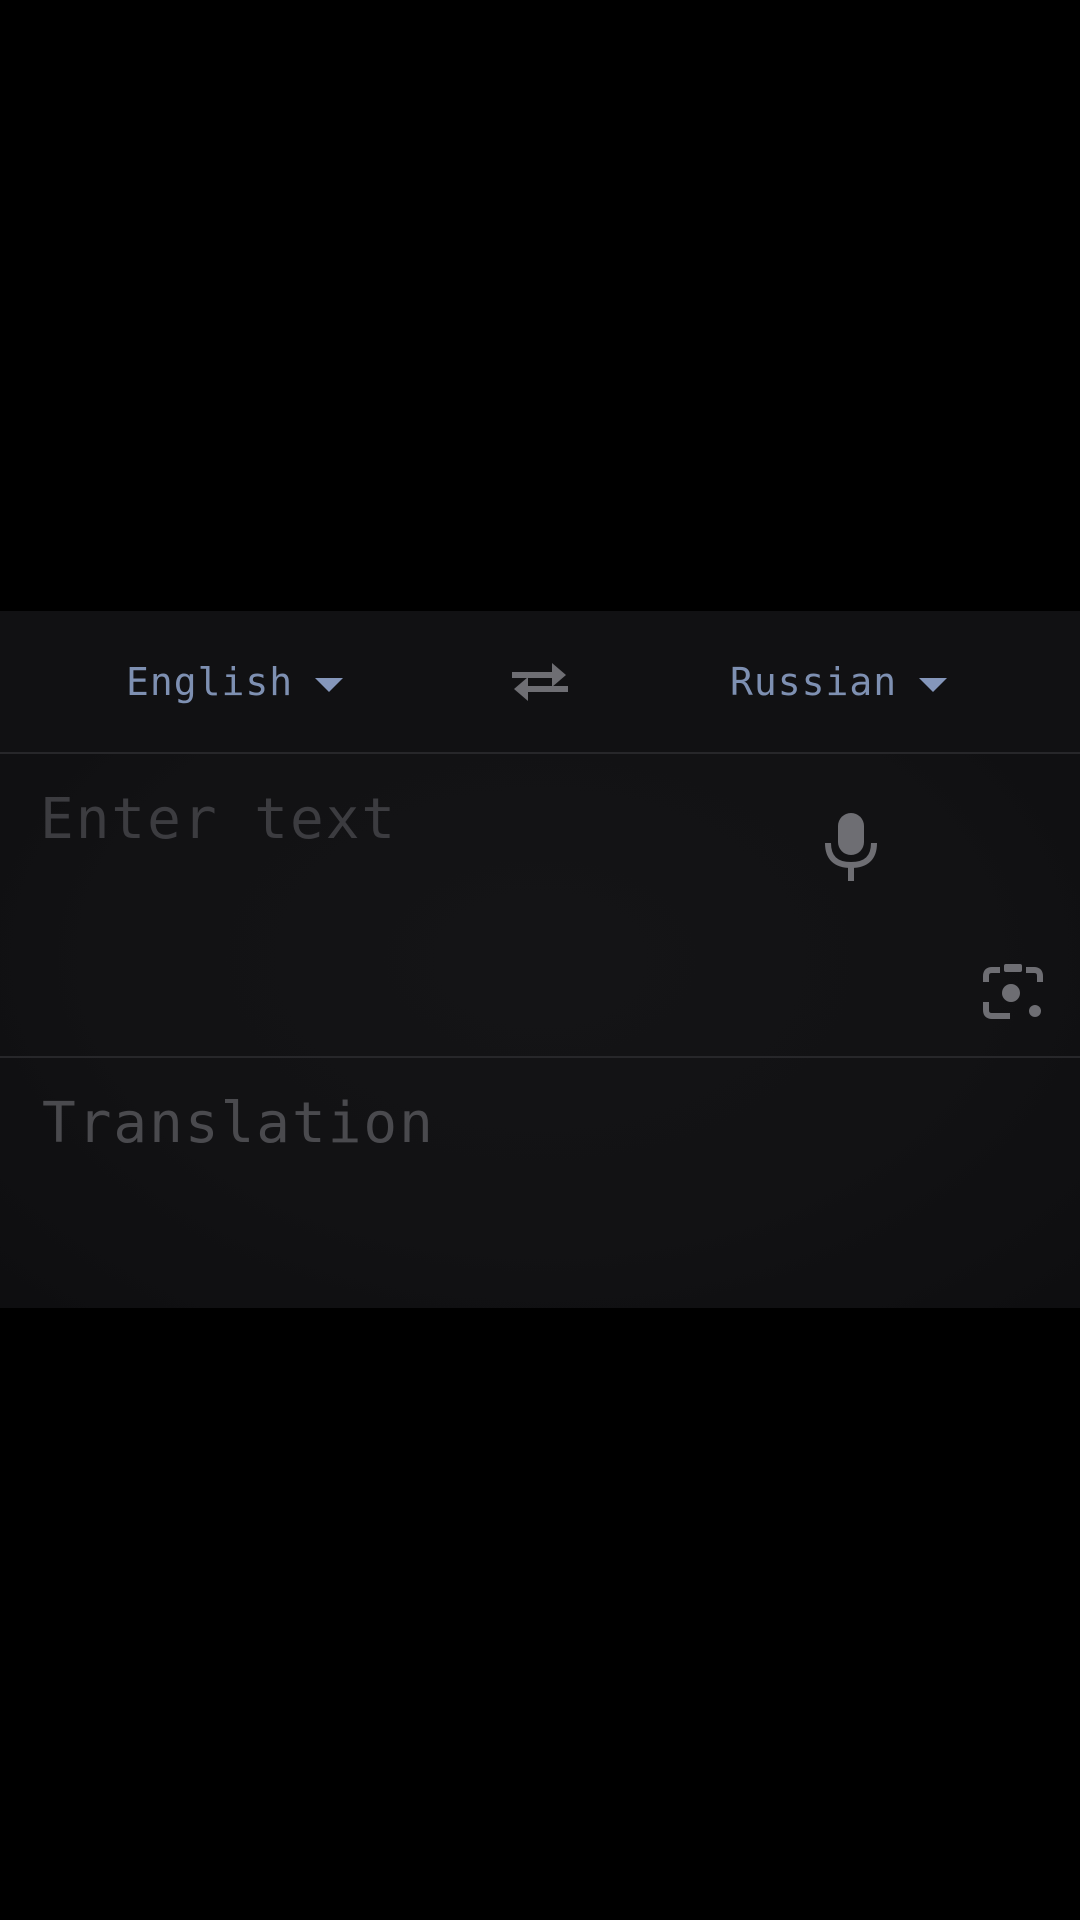 The image size is (1080, 1920). Describe the element at coordinates (540, 1183) in the screenshot. I see `translation-output-area: Translation` at that location.